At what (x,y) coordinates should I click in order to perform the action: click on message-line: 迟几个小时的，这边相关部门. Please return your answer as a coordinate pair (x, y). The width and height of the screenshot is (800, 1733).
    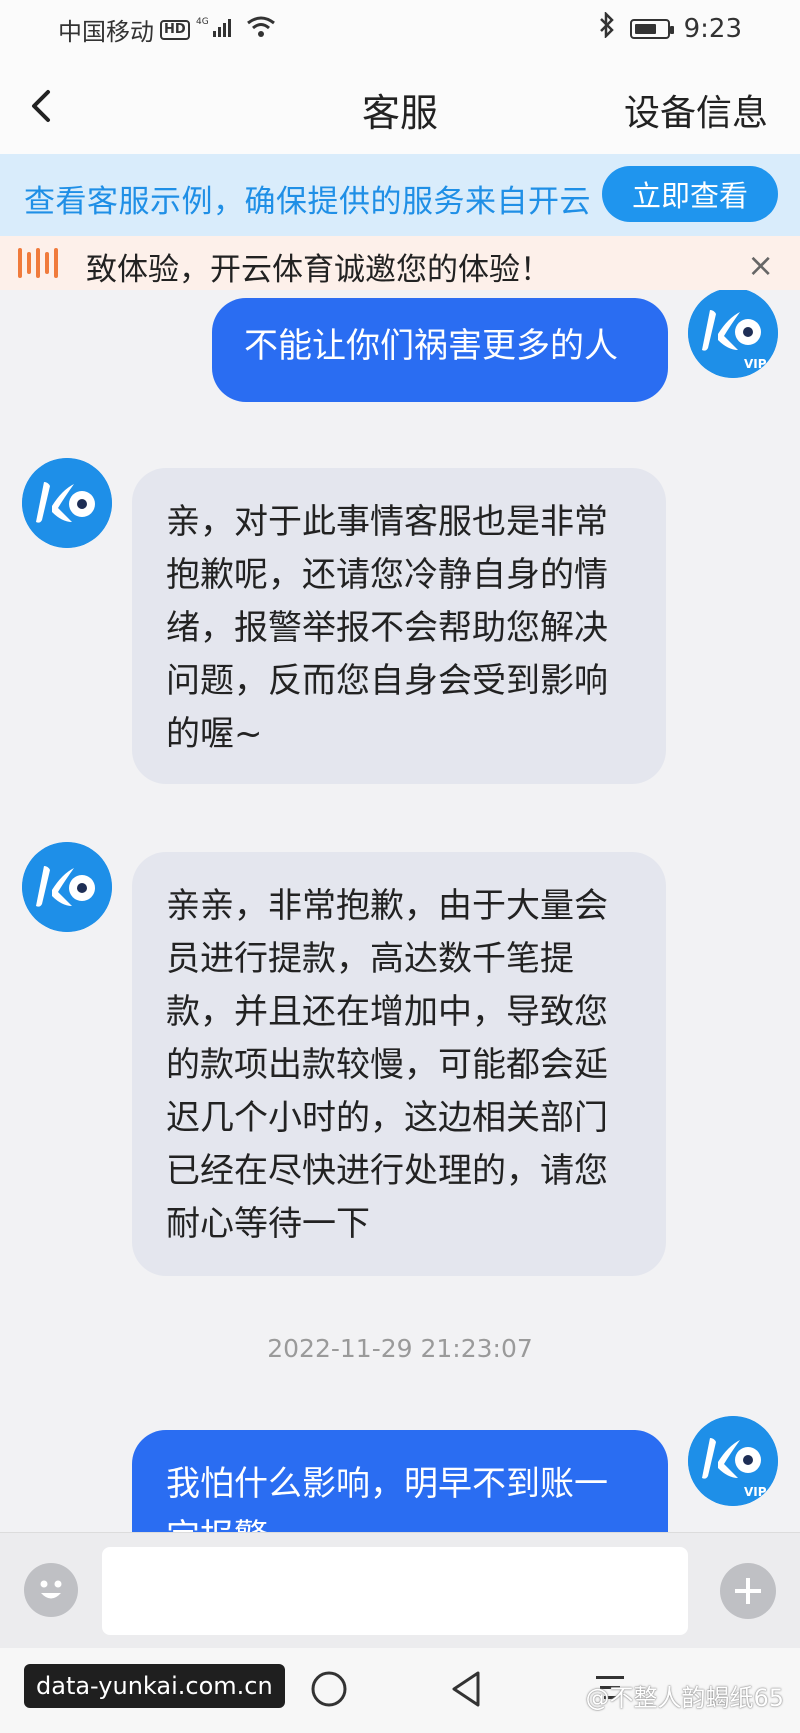
    Looking at the image, I should click on (387, 1118).